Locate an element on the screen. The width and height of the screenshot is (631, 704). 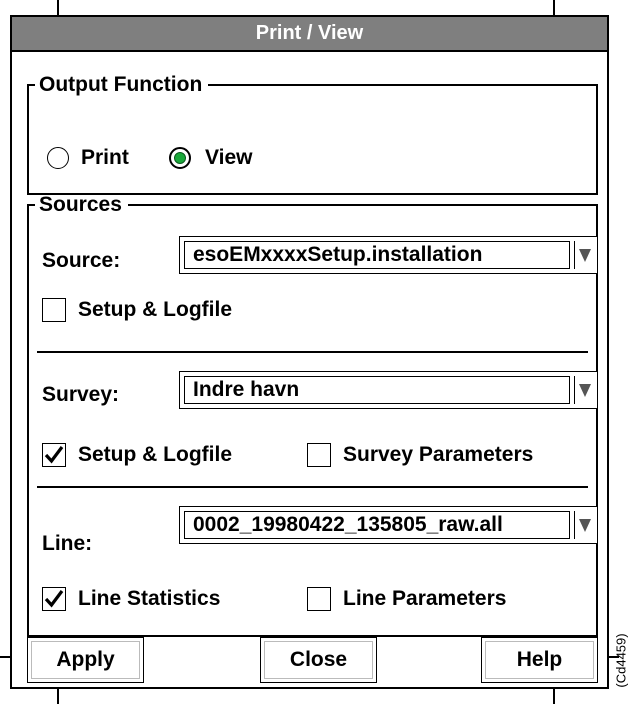
tick-bottom-right is located at coordinates (554, 696).